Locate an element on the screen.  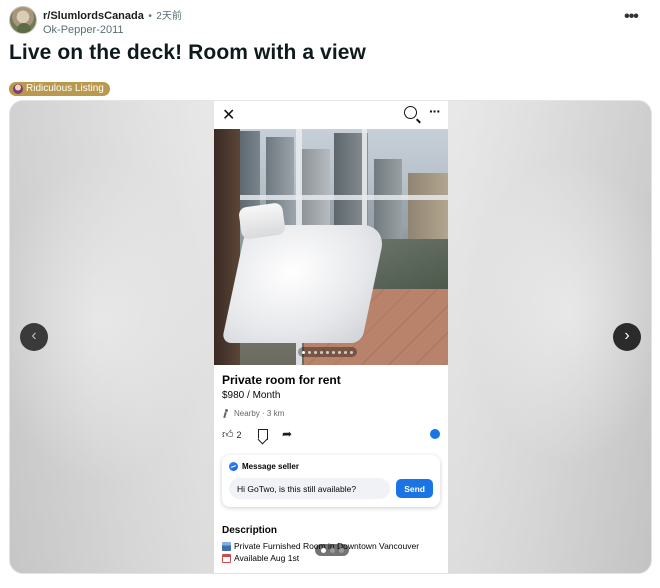
messenger-badge-icon is located at coordinates (435, 434).